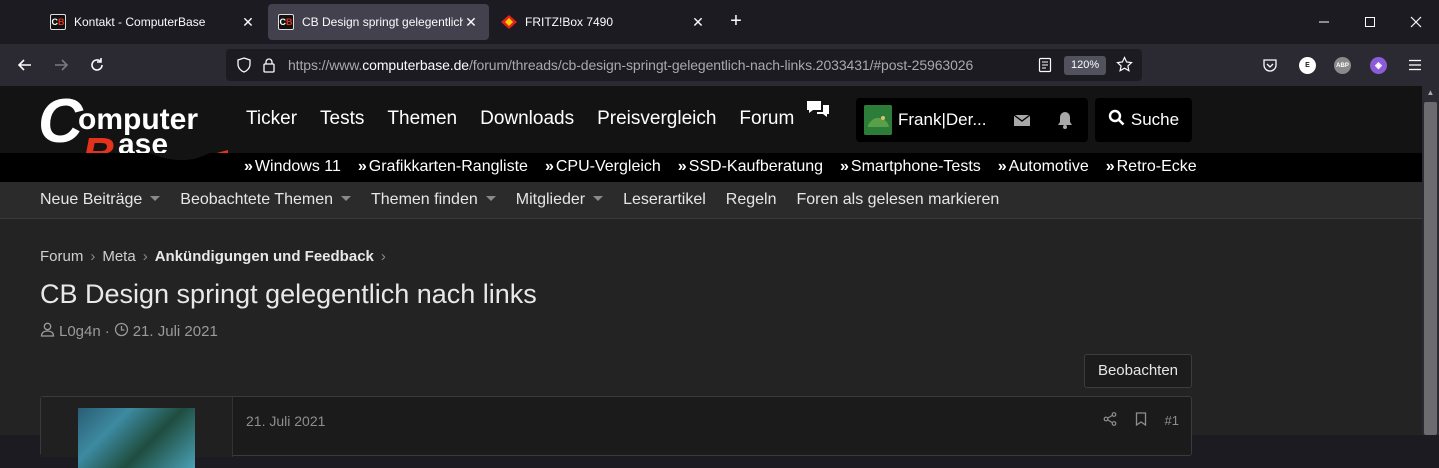 This screenshot has height=468, width=1439. What do you see at coordinates (1048, 166) in the screenshot?
I see `topic-label: Automotive` at bounding box center [1048, 166].